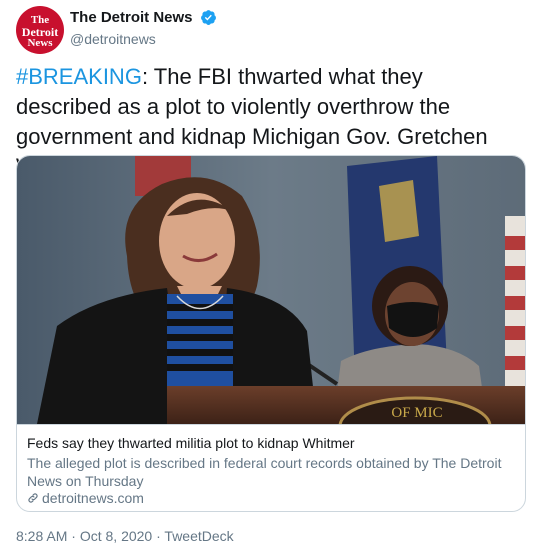 Image resolution: width=540 pixels, height=554 pixels. What do you see at coordinates (93, 498) in the screenshot?
I see `card-domain-text: detroitnews.com` at bounding box center [93, 498].